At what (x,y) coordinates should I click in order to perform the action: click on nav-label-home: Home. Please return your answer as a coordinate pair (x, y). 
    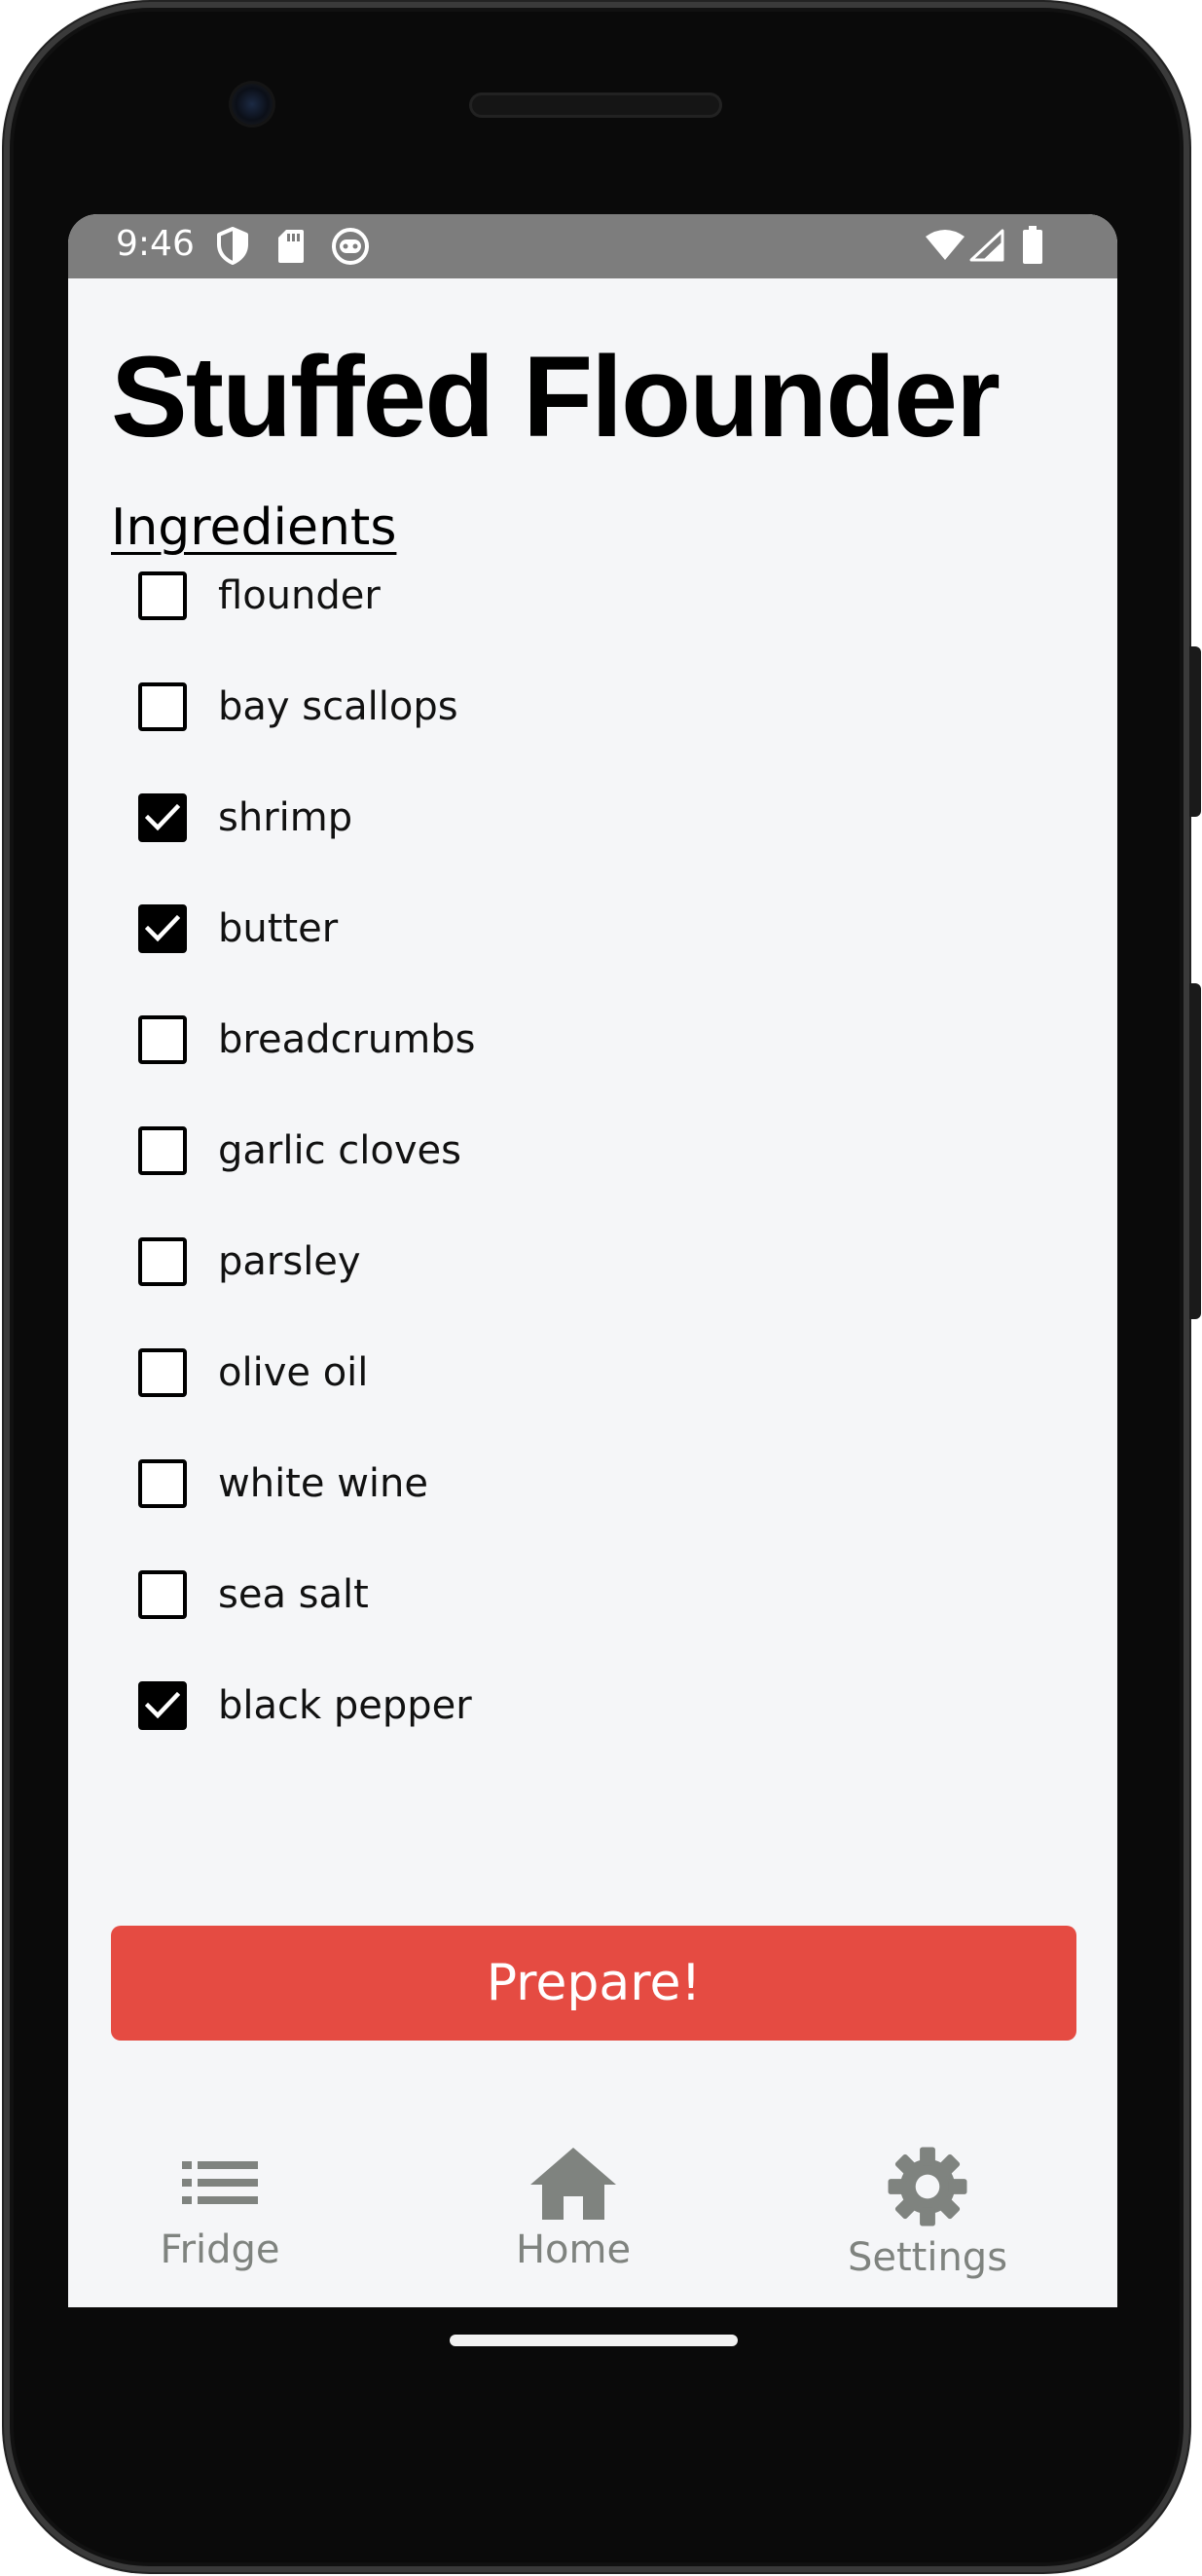
    Looking at the image, I should click on (573, 2249).